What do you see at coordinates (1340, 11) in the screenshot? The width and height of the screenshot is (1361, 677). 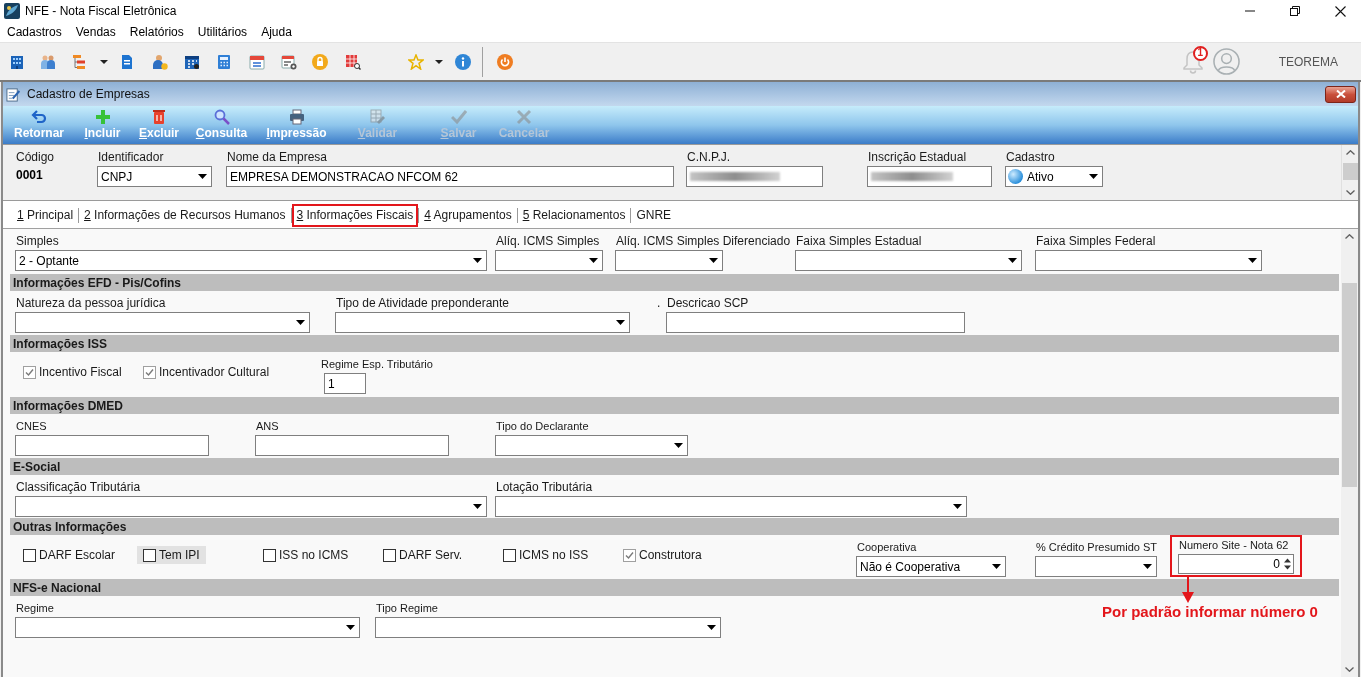 I see `close-icon` at bounding box center [1340, 11].